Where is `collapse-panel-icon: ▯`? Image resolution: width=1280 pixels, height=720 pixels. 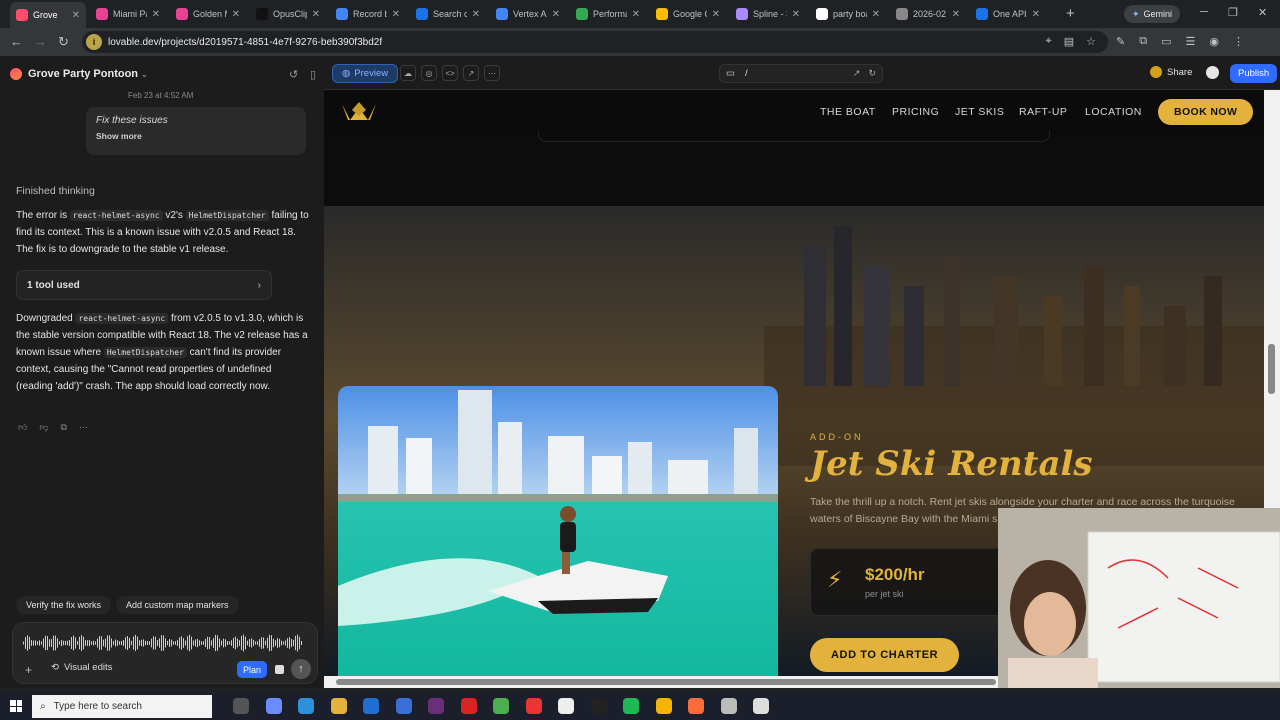 collapse-panel-icon: ▯ is located at coordinates (313, 74).